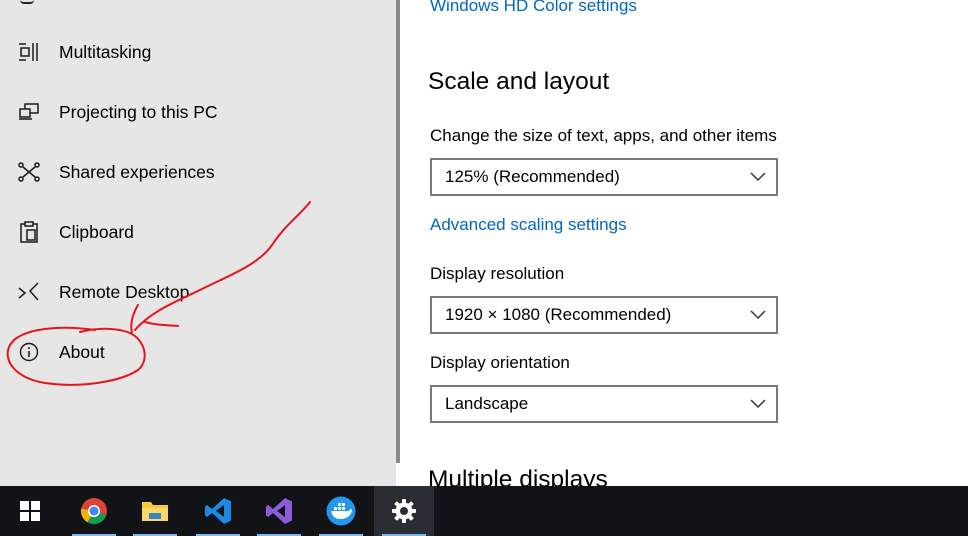  I want to click on sidebar-item-shared-experiences: Shared experiences, so click(198, 172).